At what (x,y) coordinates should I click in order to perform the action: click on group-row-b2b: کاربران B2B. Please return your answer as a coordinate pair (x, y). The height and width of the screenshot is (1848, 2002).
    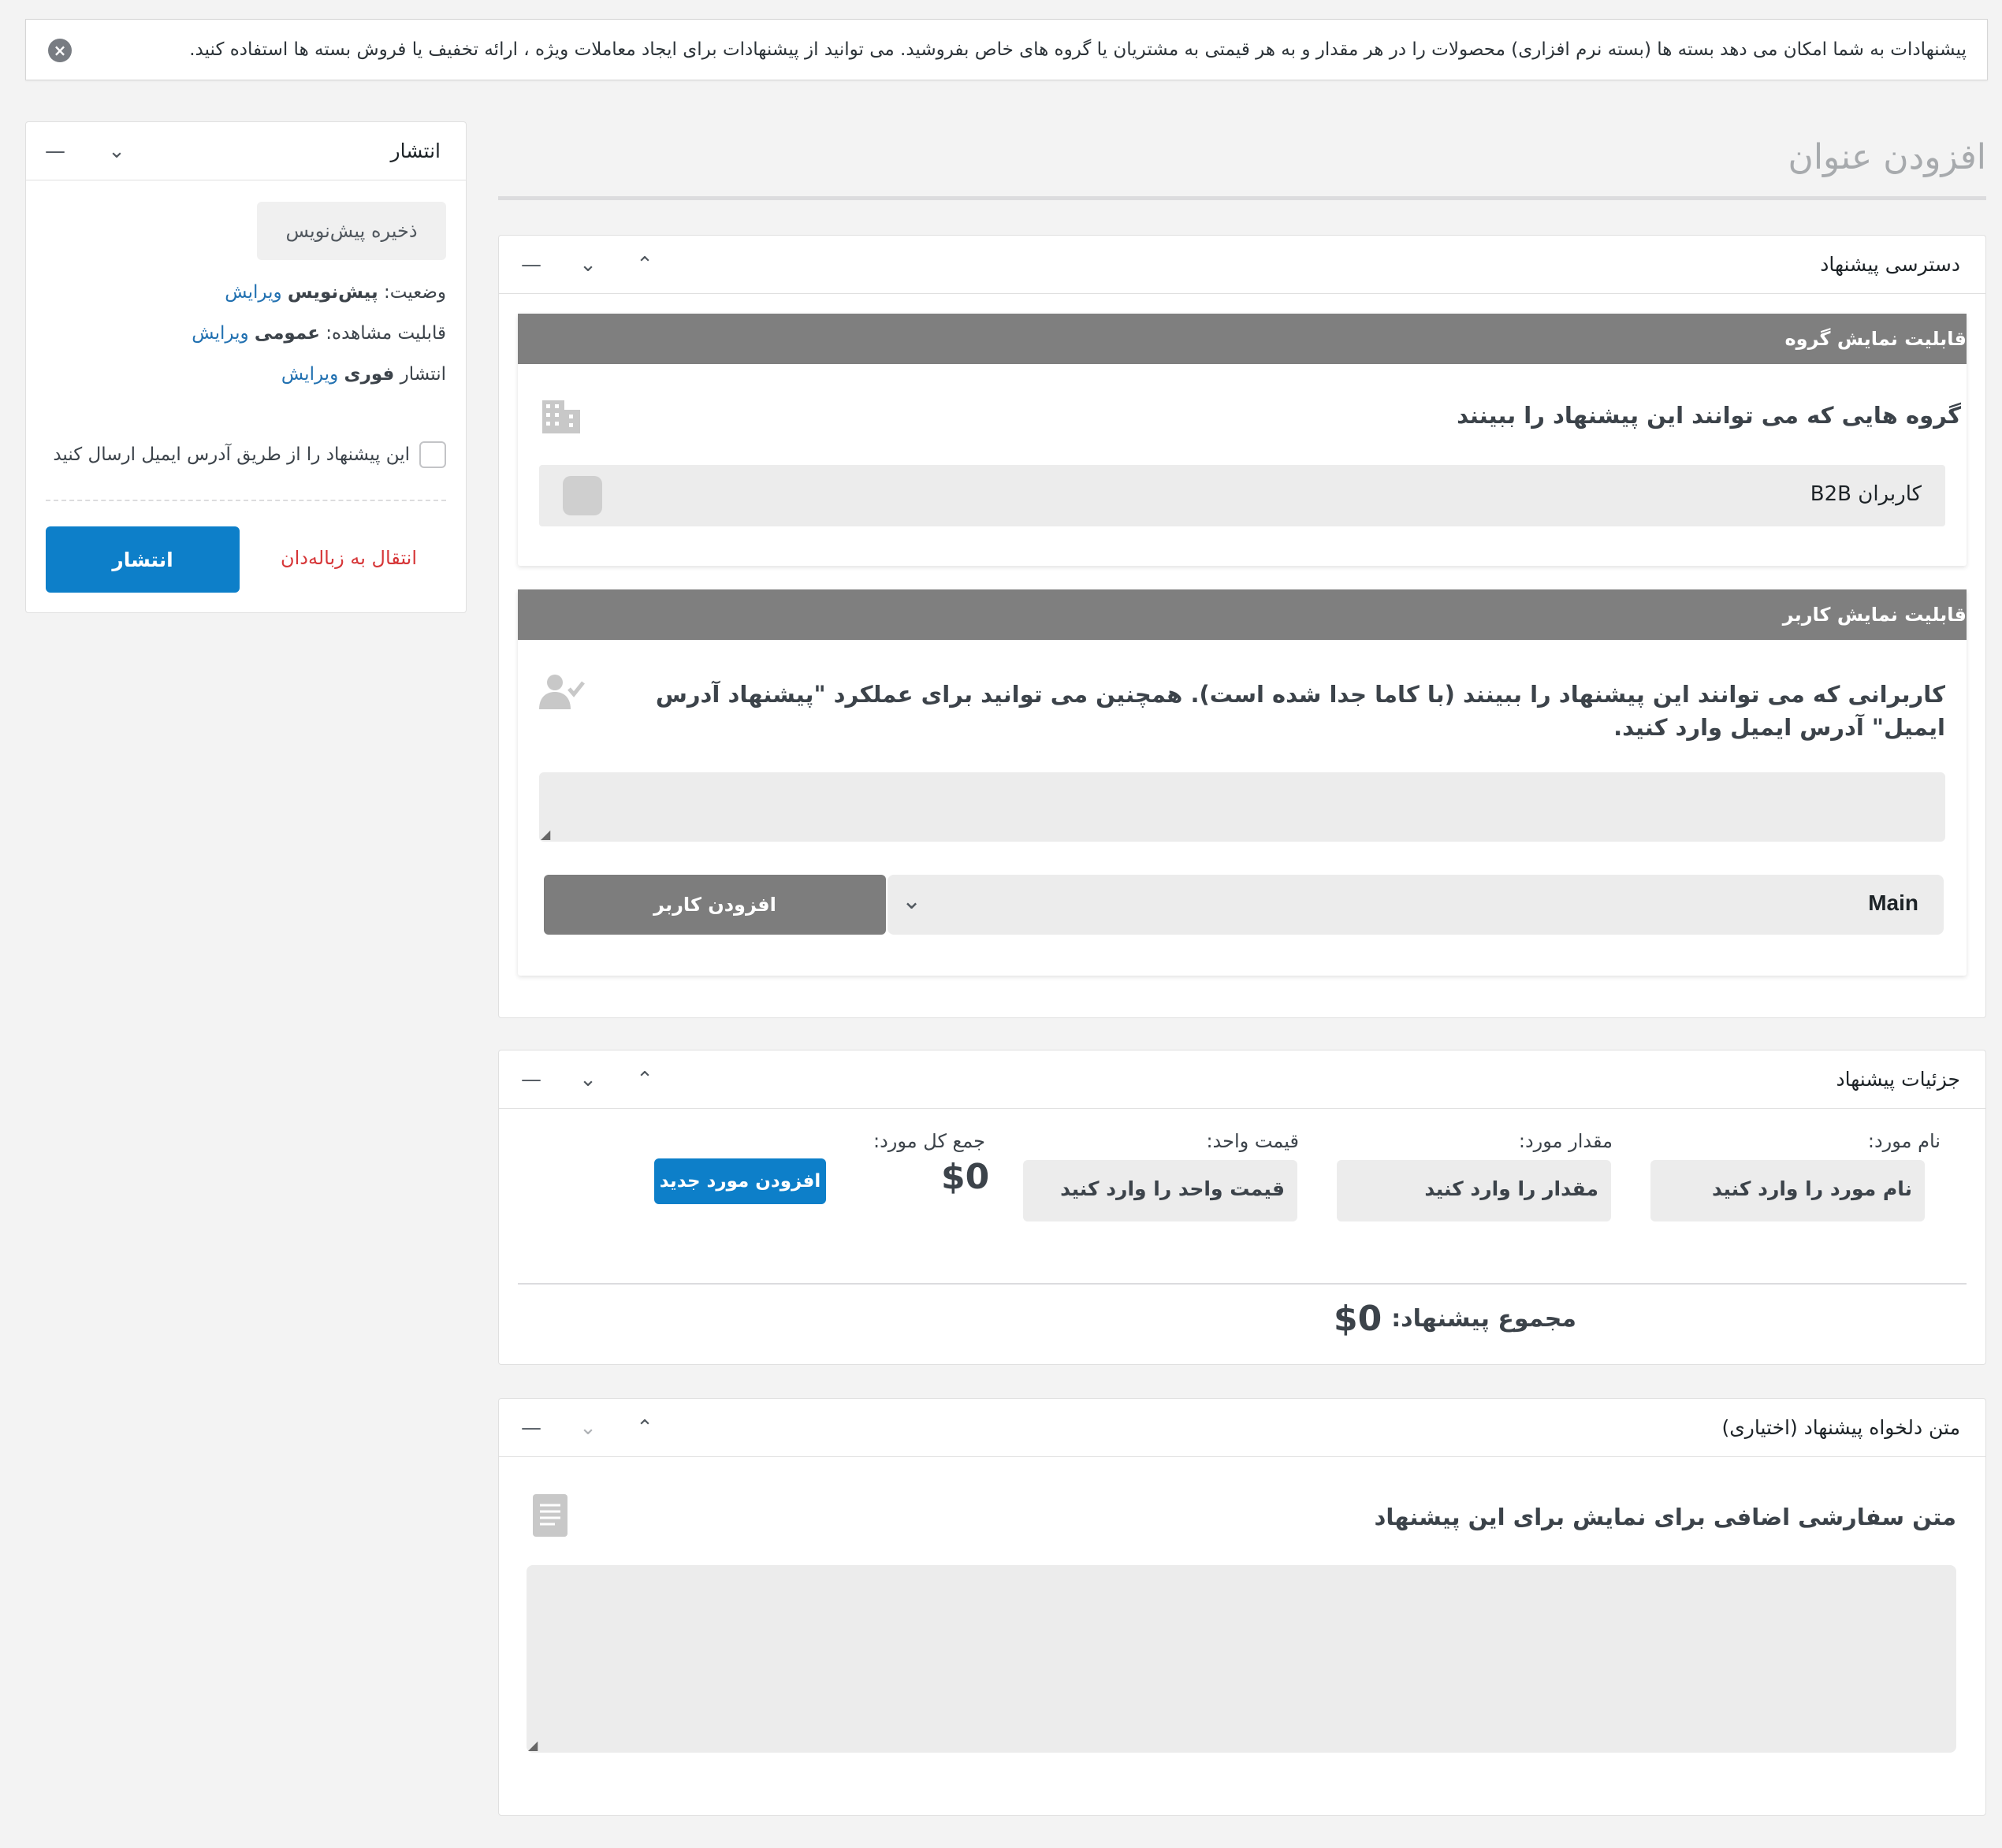
    Looking at the image, I should click on (1242, 496).